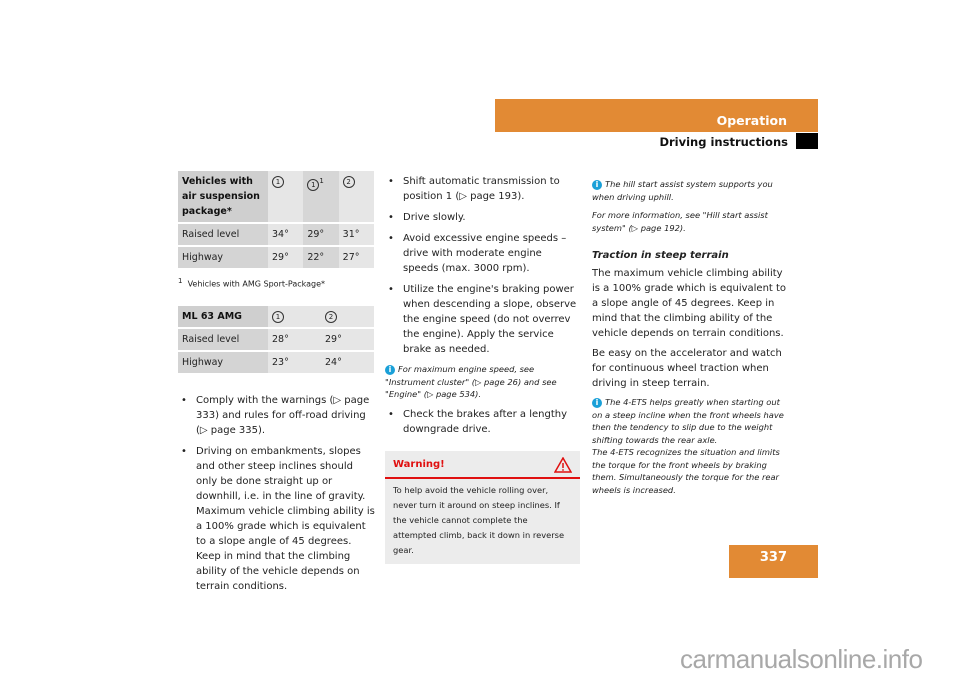 Image resolution: width=960 pixels, height=678 pixels. What do you see at coordinates (276, 362) in the screenshot?
I see `table-row: Highway 23° 24°` at bounding box center [276, 362].